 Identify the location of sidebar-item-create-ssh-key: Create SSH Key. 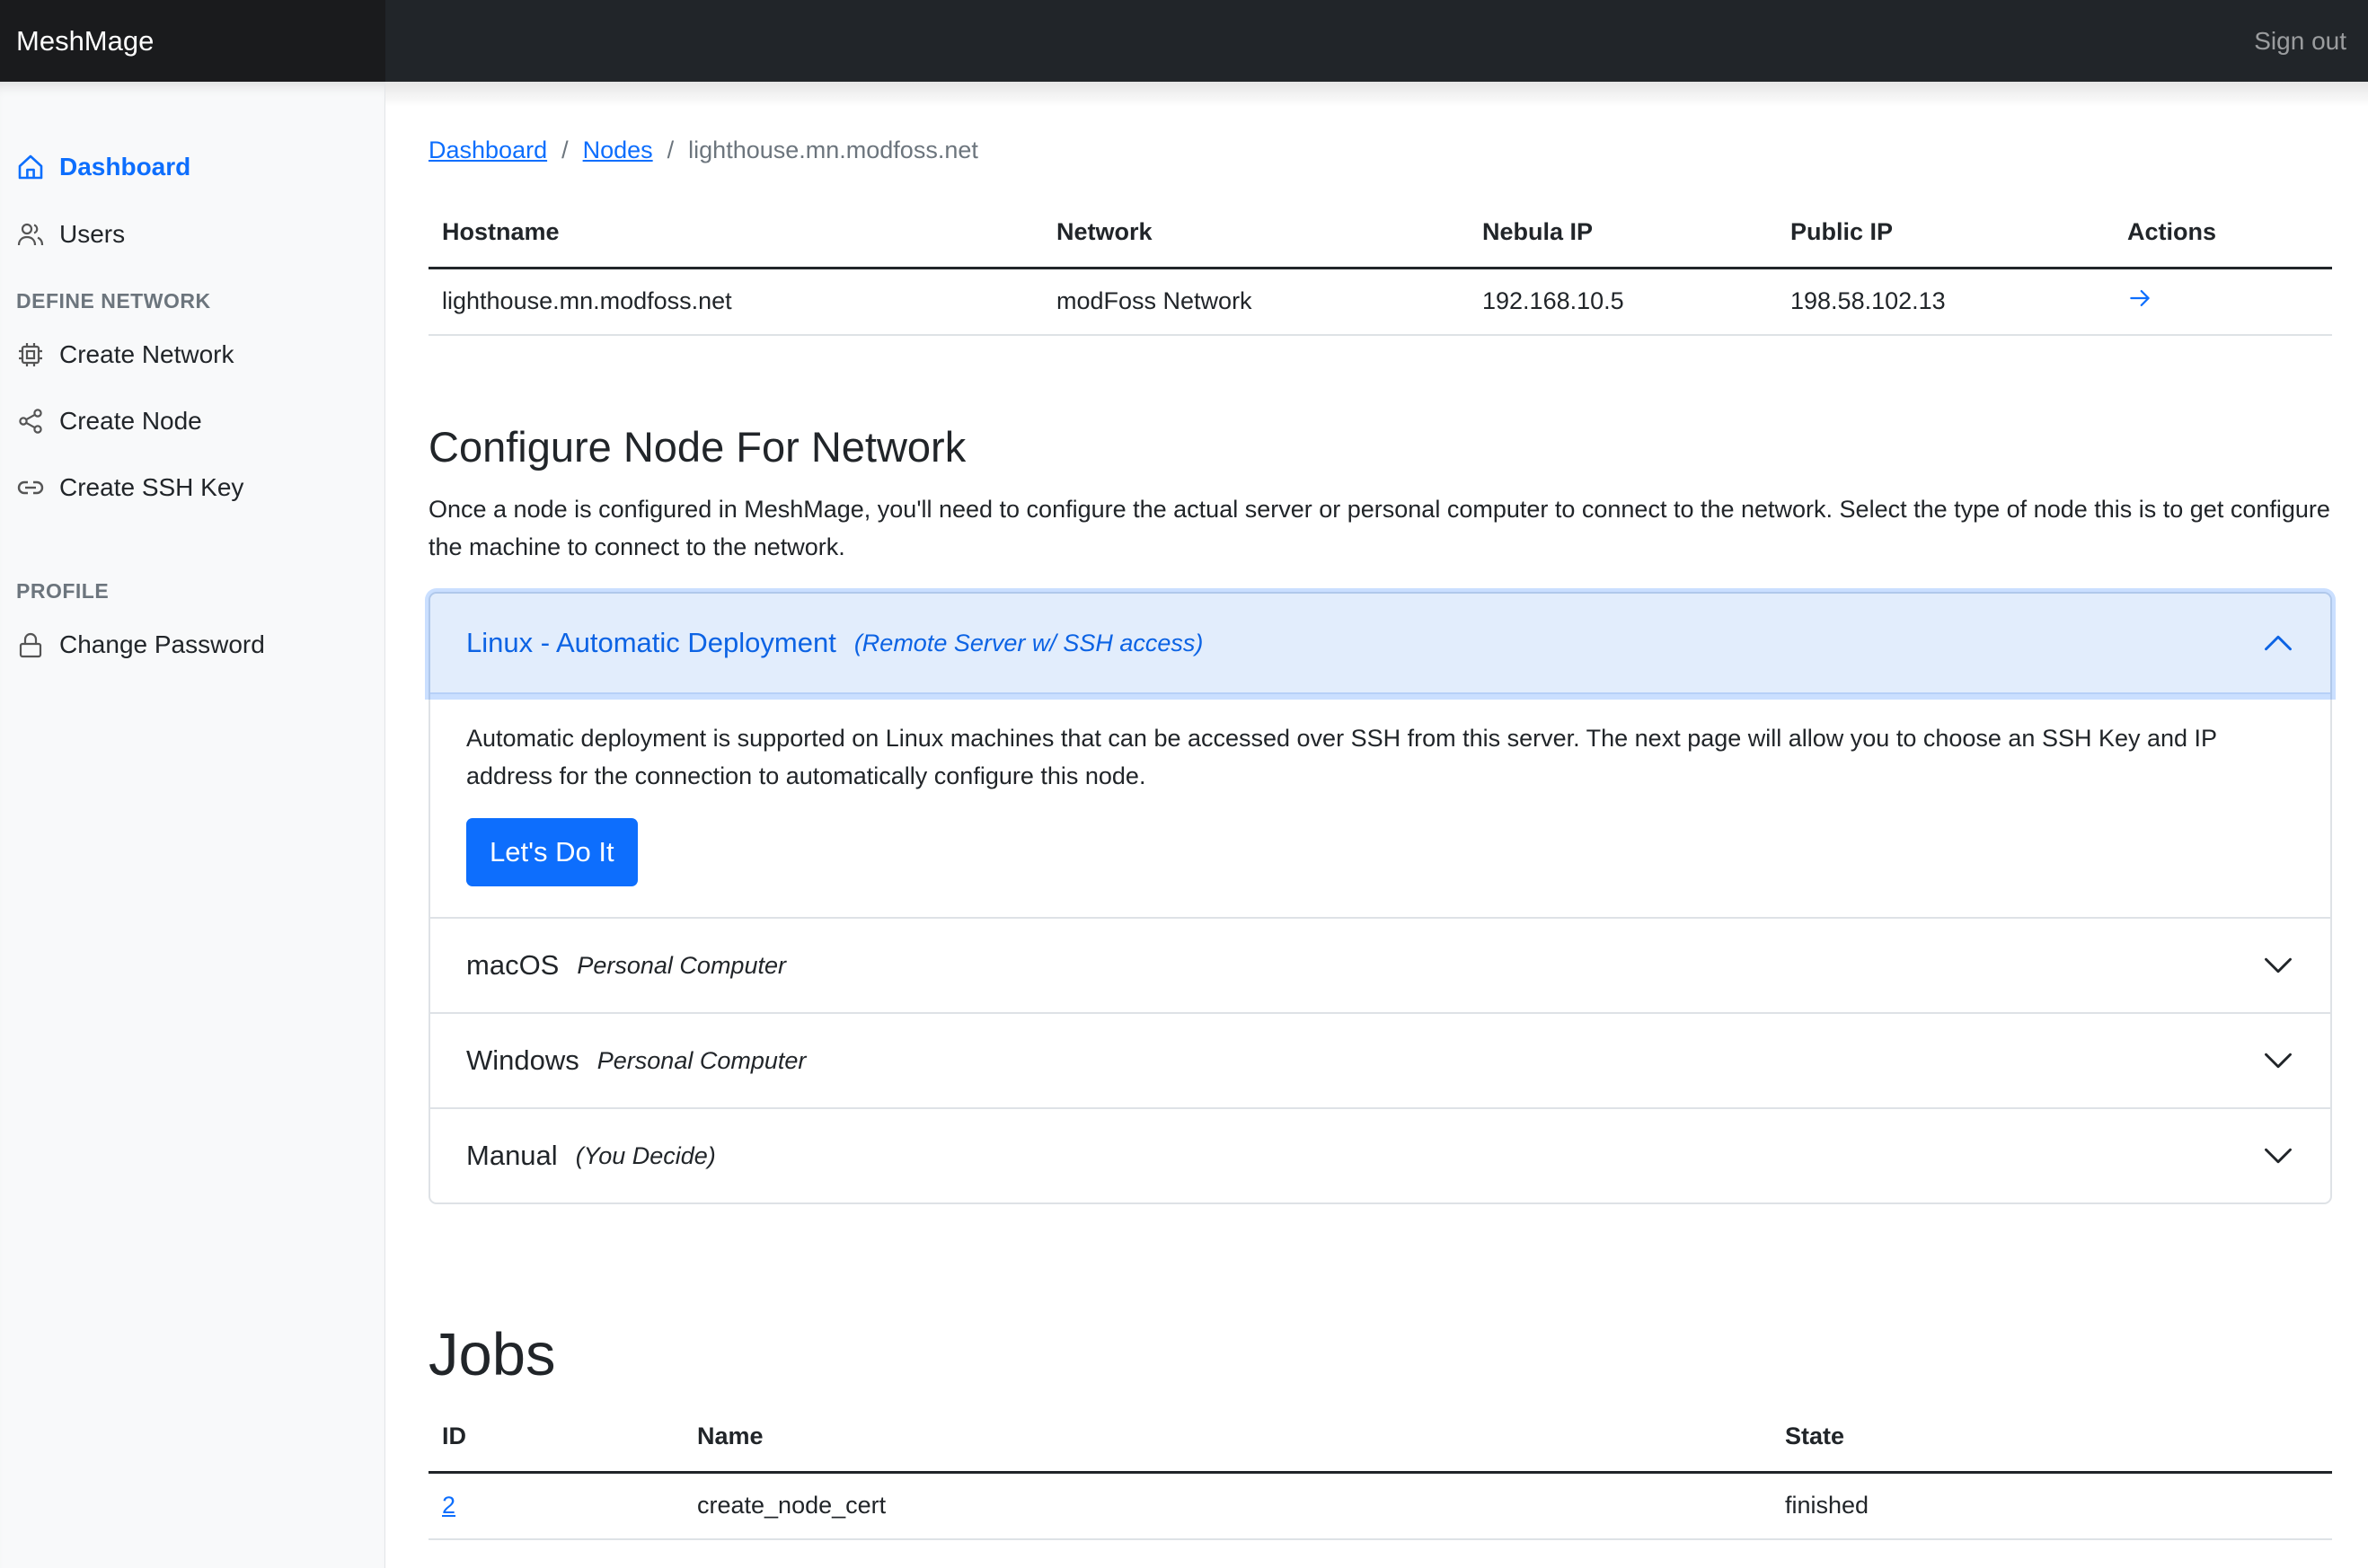
(129, 487).